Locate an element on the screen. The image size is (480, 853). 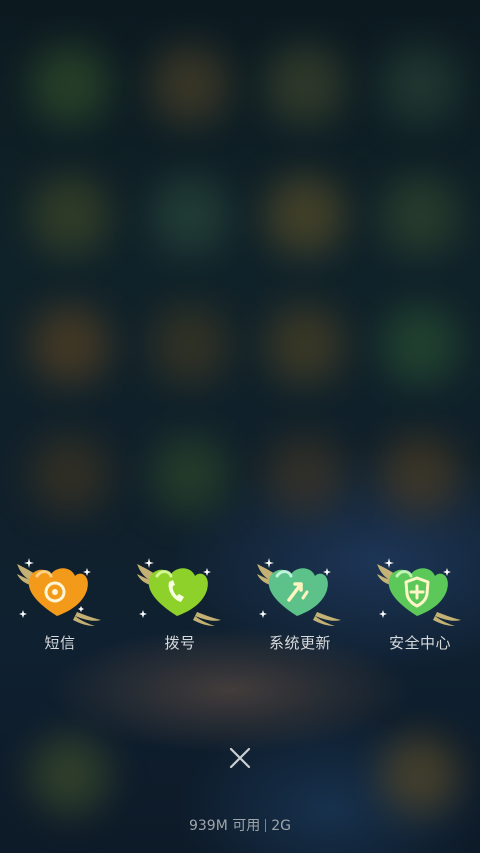
network-type-text: 2G is located at coordinates (281, 826).